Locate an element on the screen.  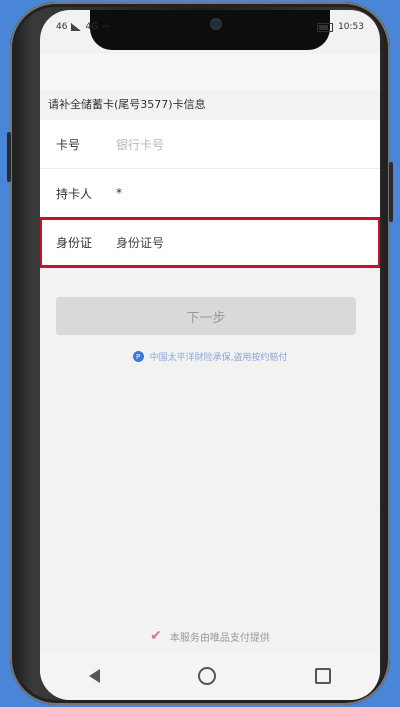
id-number-label: 身份证 is located at coordinates (74, 242).